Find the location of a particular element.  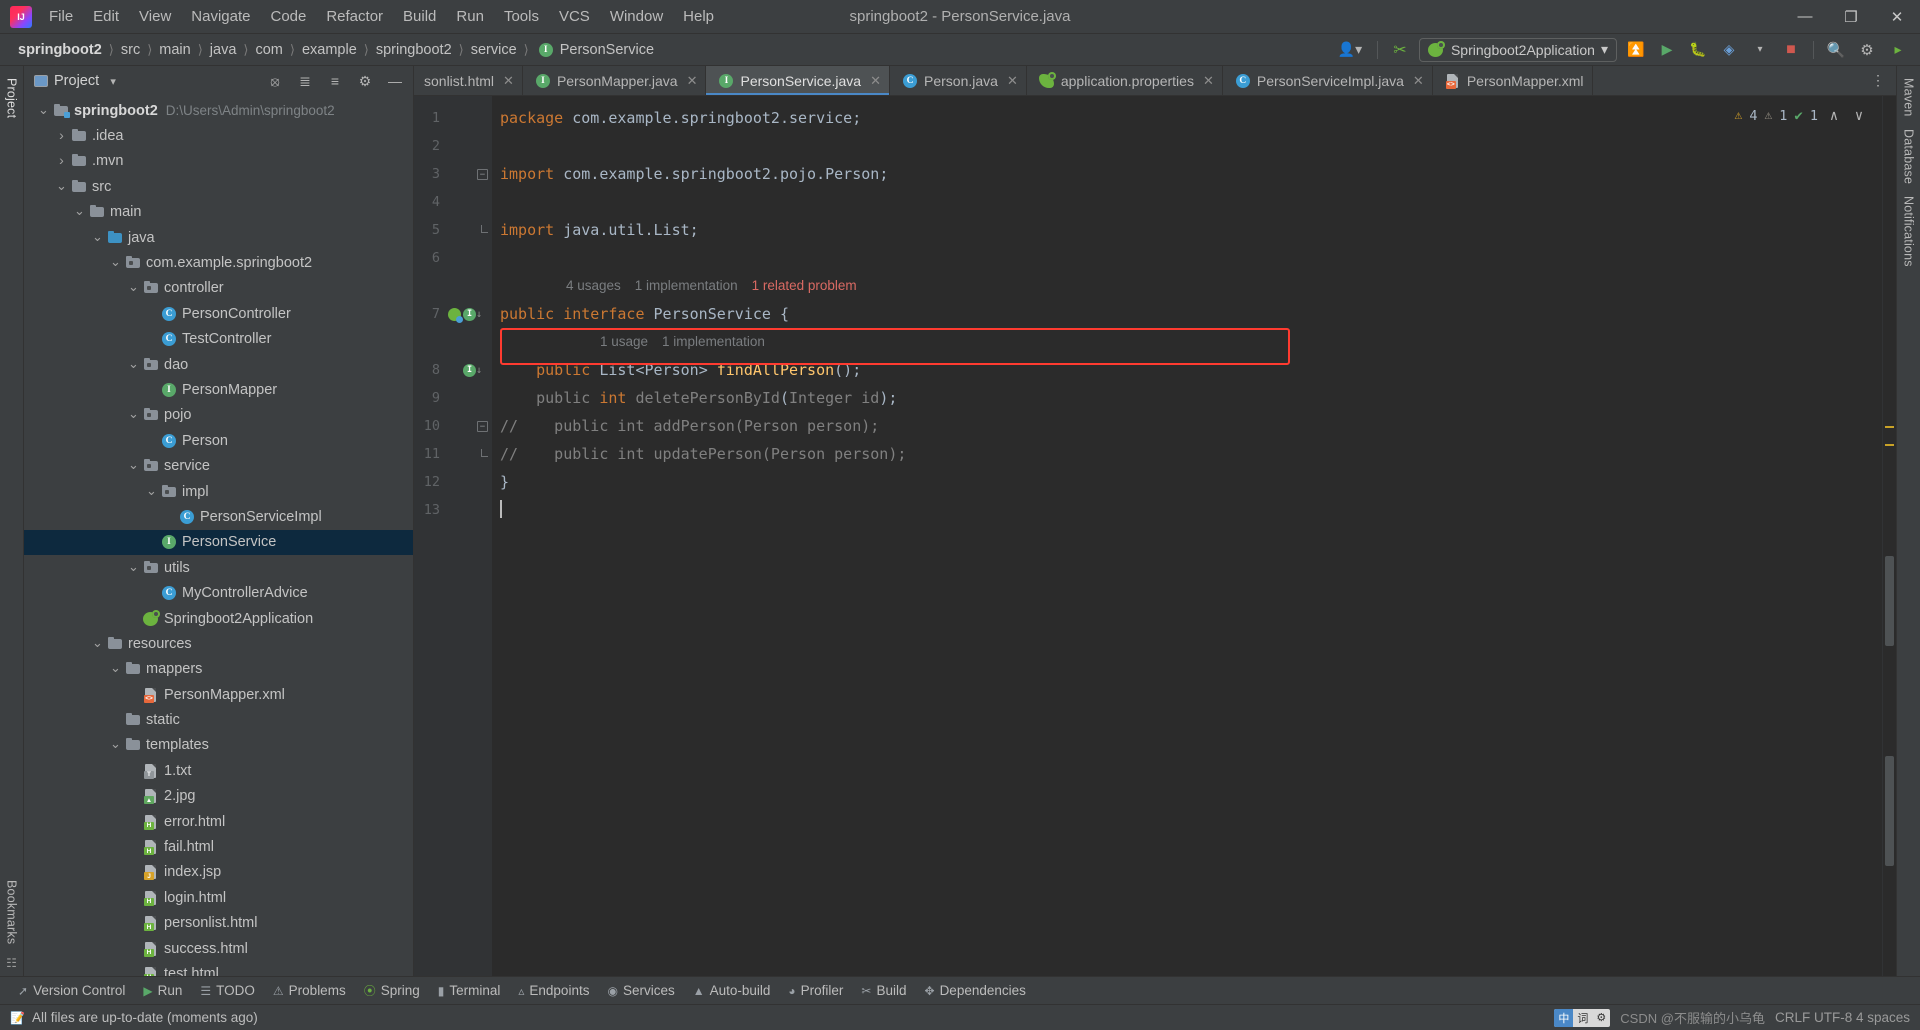

rail-item-bookmarks: Bookmarks is located at coordinates (12, 912).